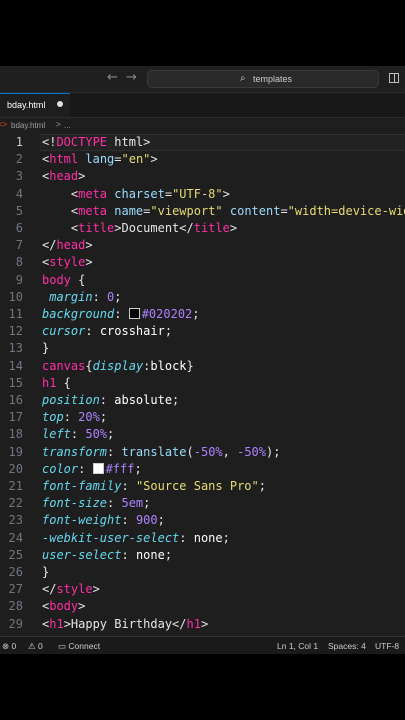  I want to click on line-number: 15, so click(15, 382).